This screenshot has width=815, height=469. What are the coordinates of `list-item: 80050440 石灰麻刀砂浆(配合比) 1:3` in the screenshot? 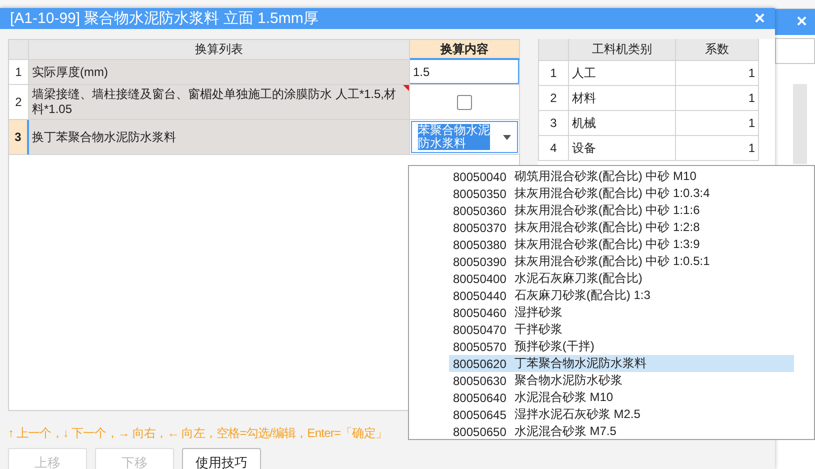 It's located at (621, 295).